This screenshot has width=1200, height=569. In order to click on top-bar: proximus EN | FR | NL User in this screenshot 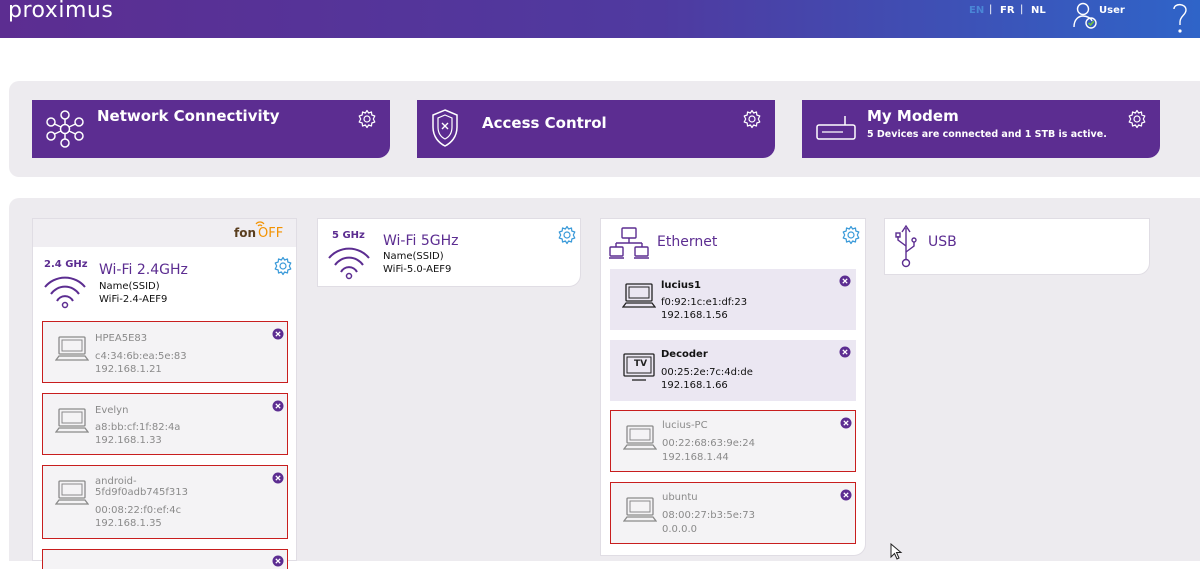, I will do `click(600, 19)`.